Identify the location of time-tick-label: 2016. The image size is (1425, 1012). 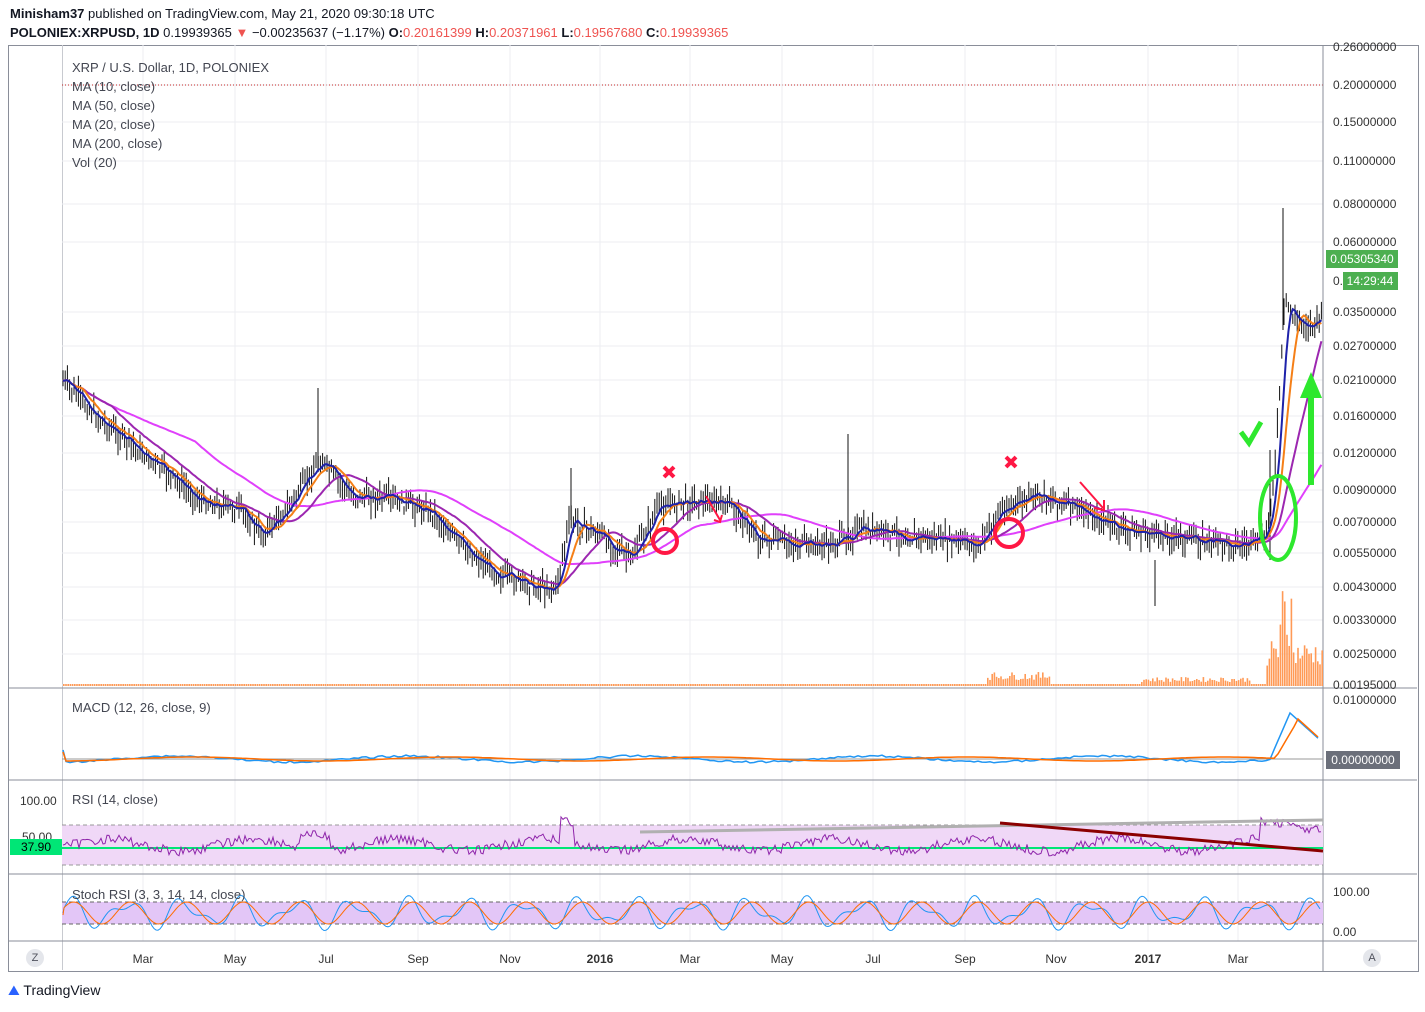
(600, 959).